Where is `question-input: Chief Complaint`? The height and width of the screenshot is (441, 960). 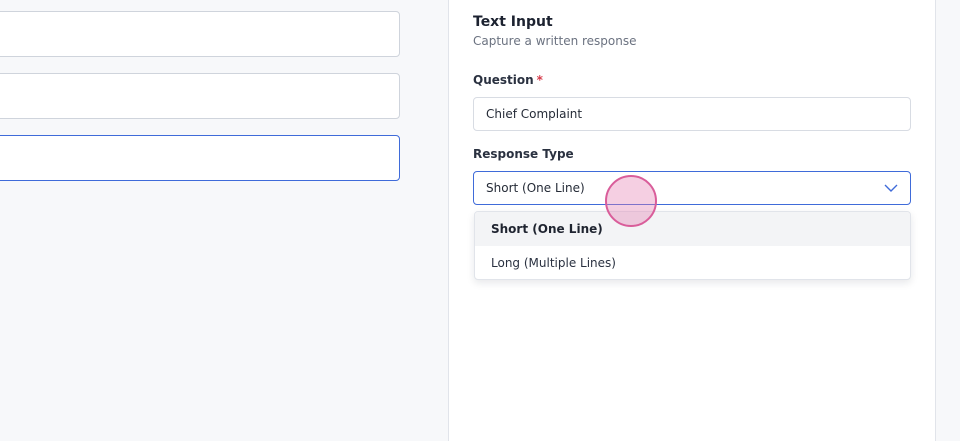
question-input: Chief Complaint is located at coordinates (692, 114).